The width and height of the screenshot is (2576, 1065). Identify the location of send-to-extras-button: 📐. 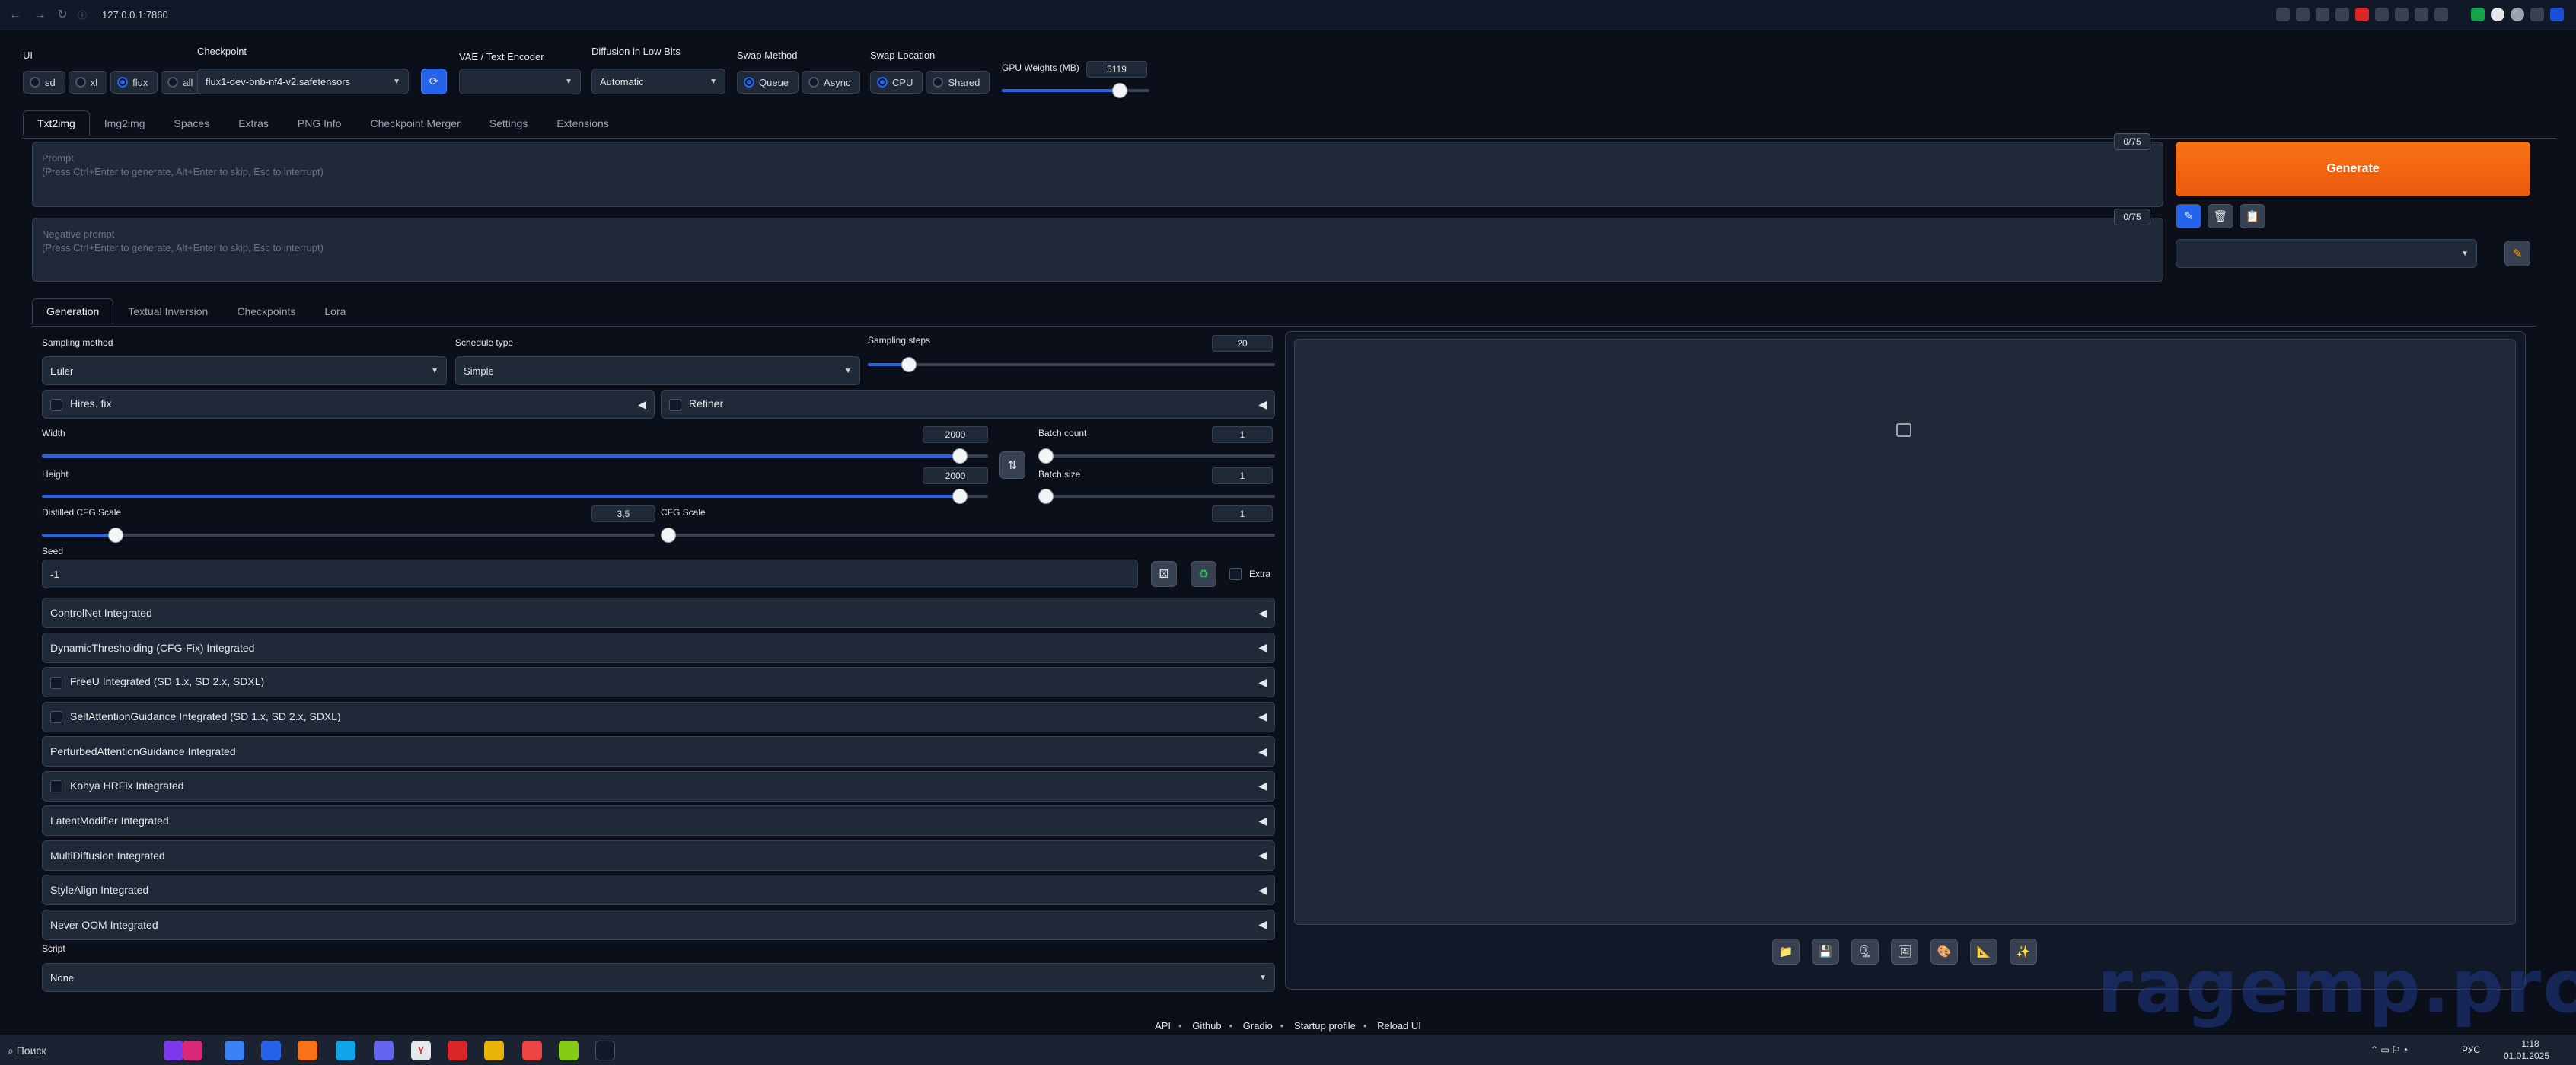
(1984, 952).